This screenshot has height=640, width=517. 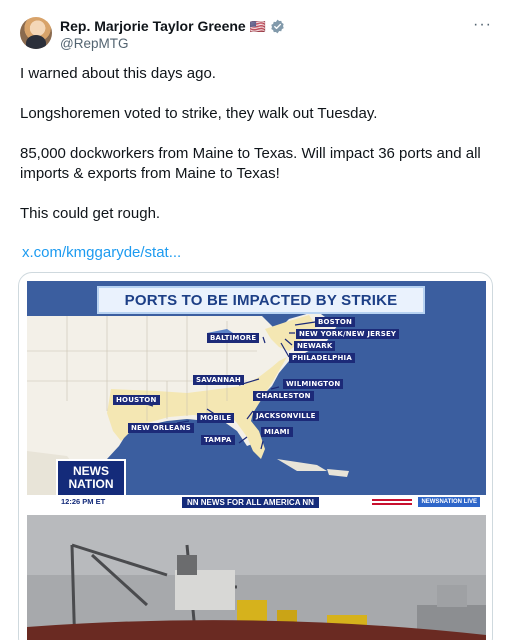 What do you see at coordinates (277, 26) in the screenshot?
I see `verified-badge-icon` at bounding box center [277, 26].